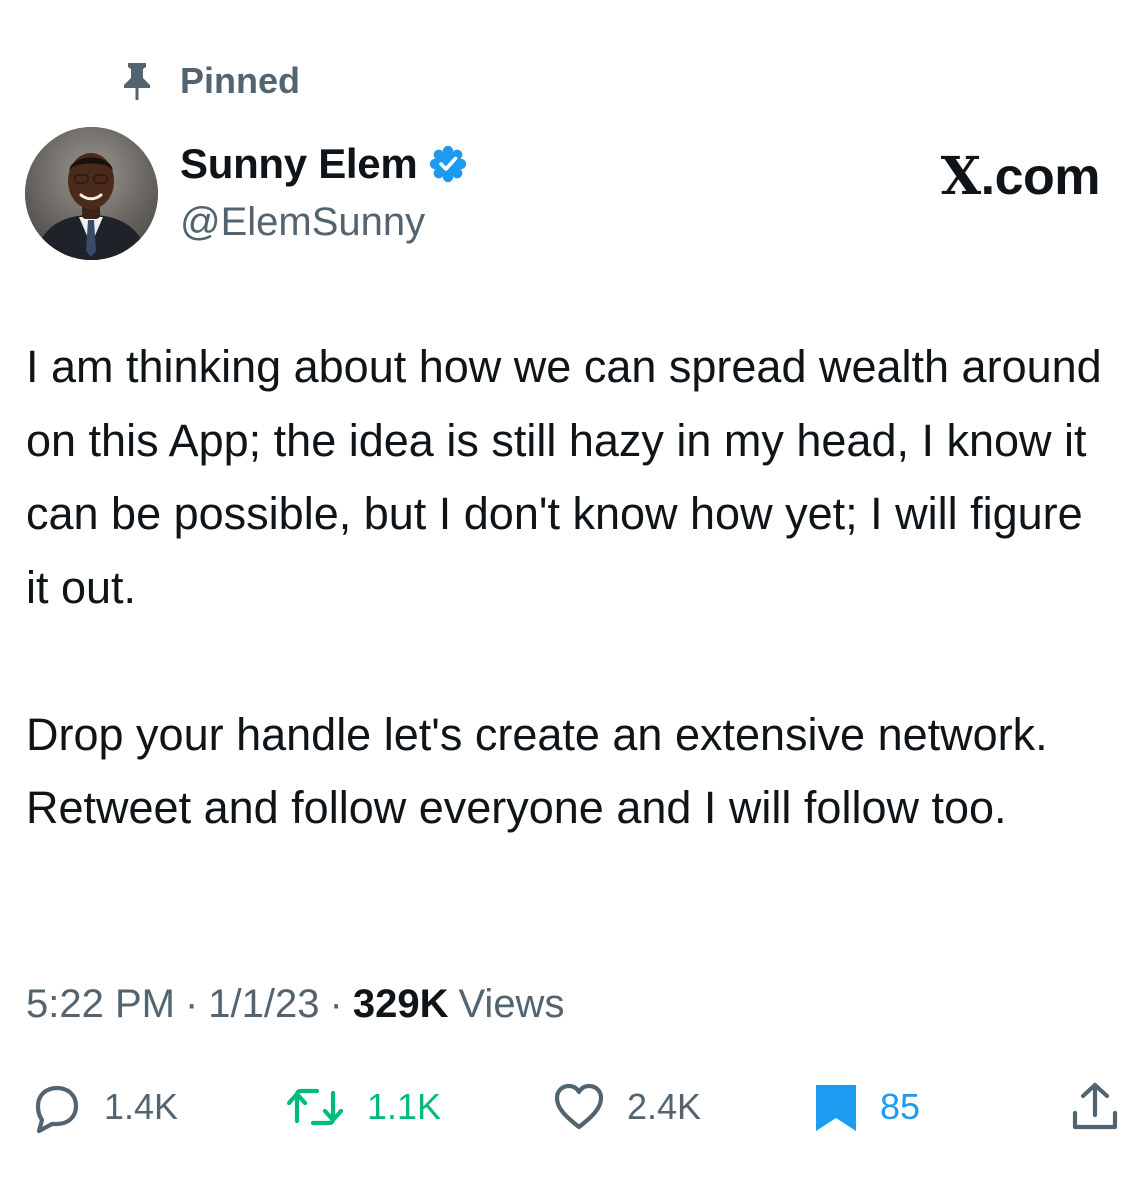  Describe the element at coordinates (960, 176) in the screenshot. I see `brand-x-letter: X` at that location.